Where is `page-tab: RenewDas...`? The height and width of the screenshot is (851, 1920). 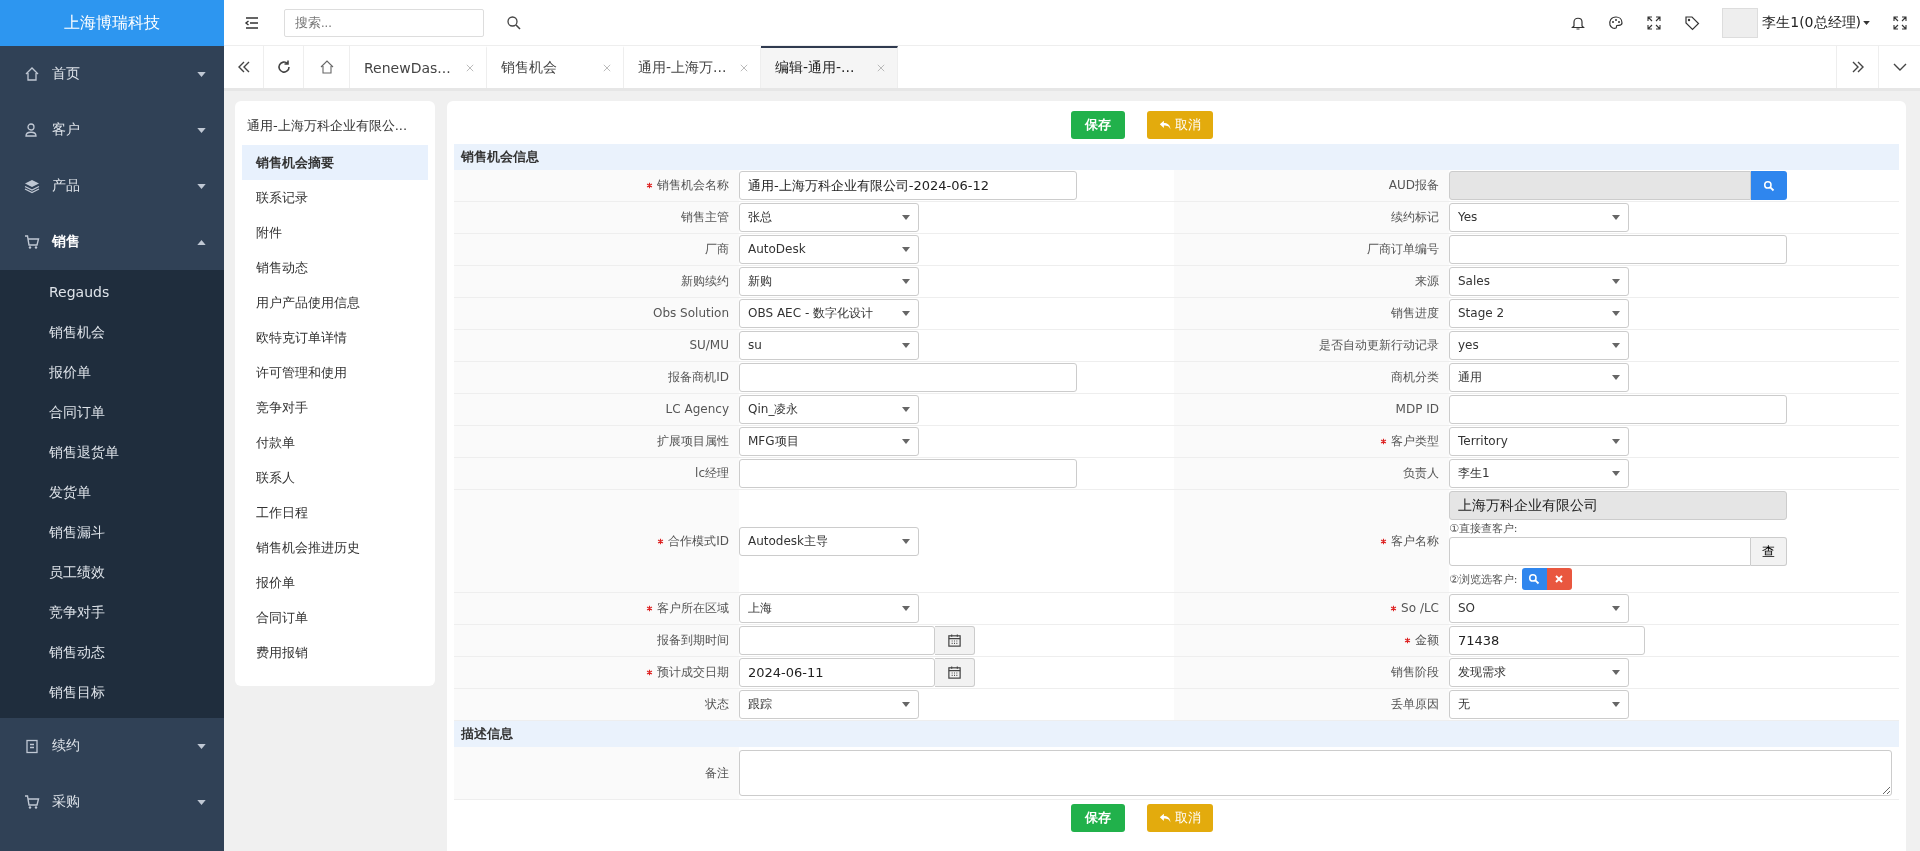 page-tab: RenewDas... is located at coordinates (418, 67).